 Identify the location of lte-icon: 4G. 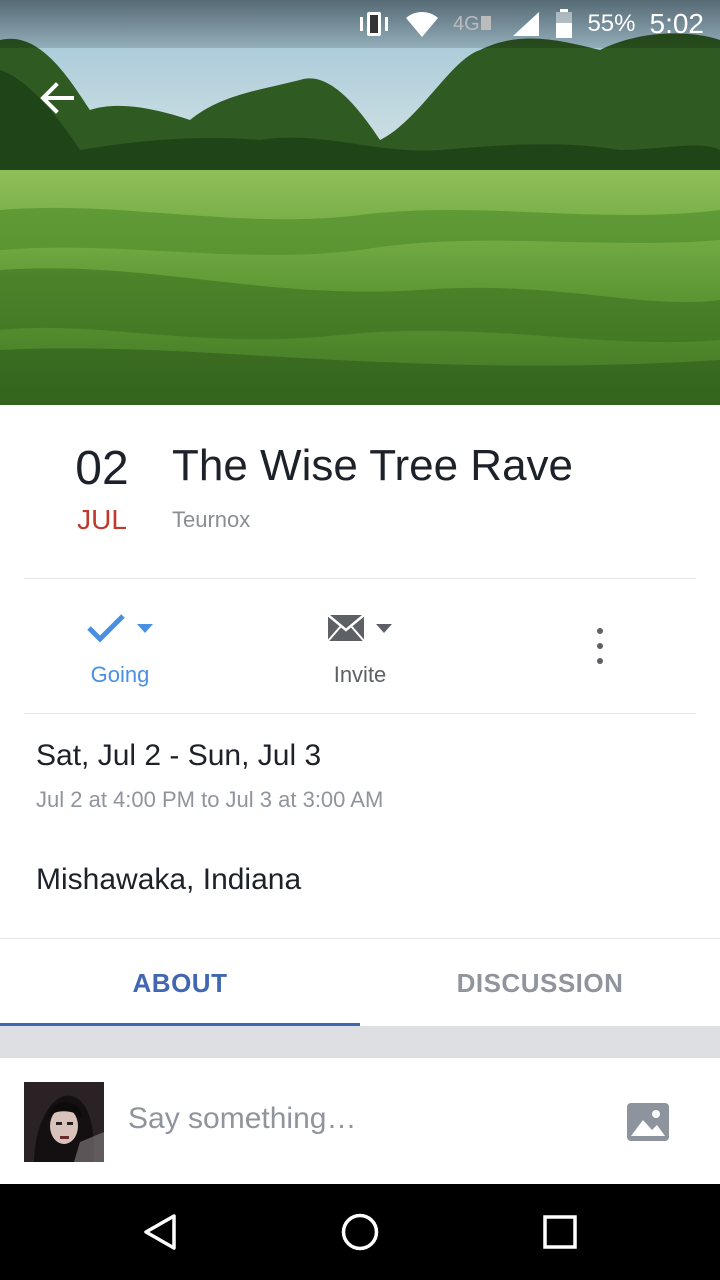
(475, 24).